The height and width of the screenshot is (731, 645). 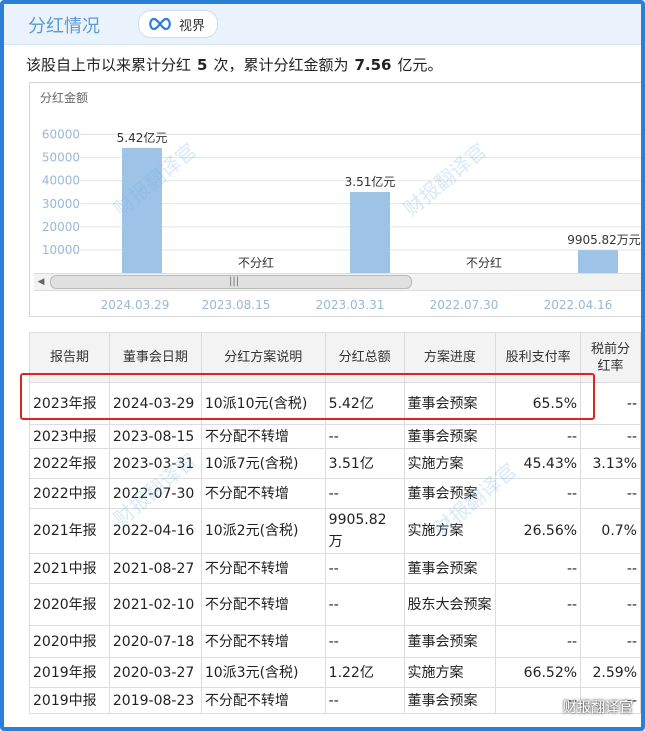 I want to click on y-tick-label: 30000, so click(x=61, y=204).